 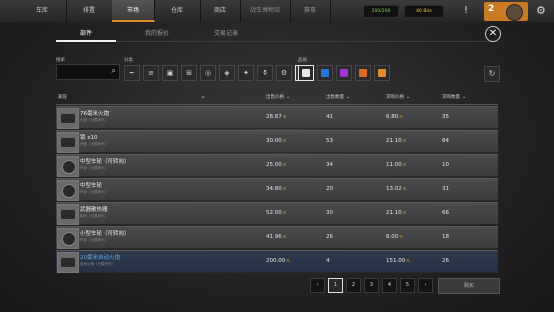 What do you see at coordinates (424, 11) in the screenshot?
I see `currency-coins: 80 Bits` at bounding box center [424, 11].